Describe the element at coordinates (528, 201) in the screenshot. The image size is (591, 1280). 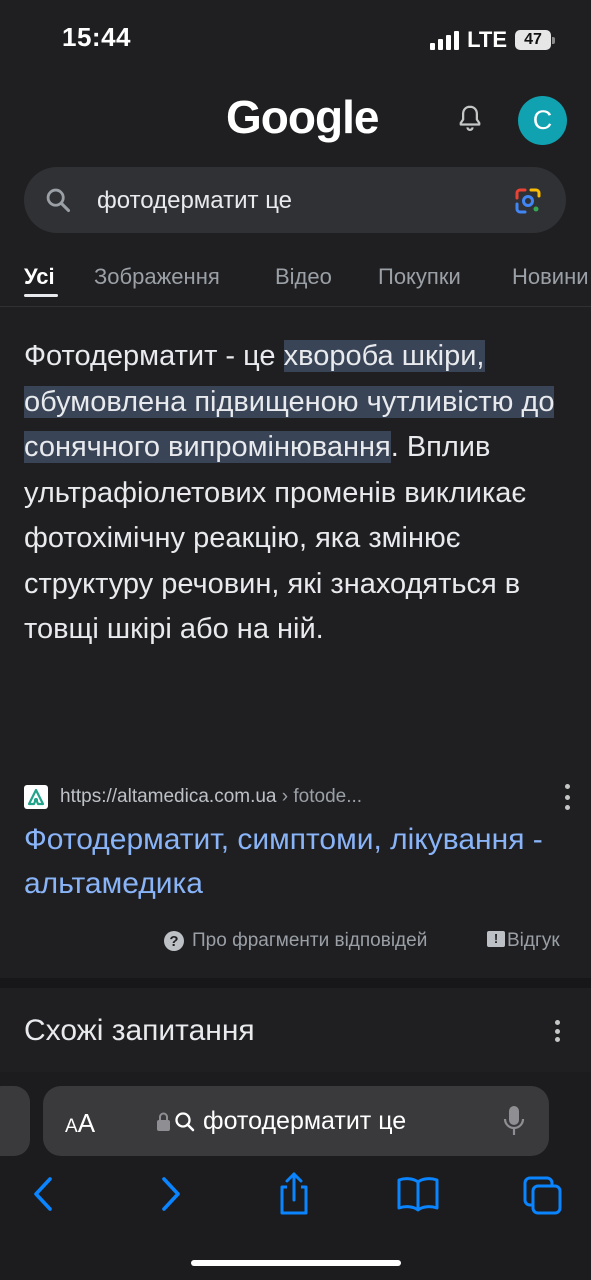
I see `google-lens-icon` at that location.